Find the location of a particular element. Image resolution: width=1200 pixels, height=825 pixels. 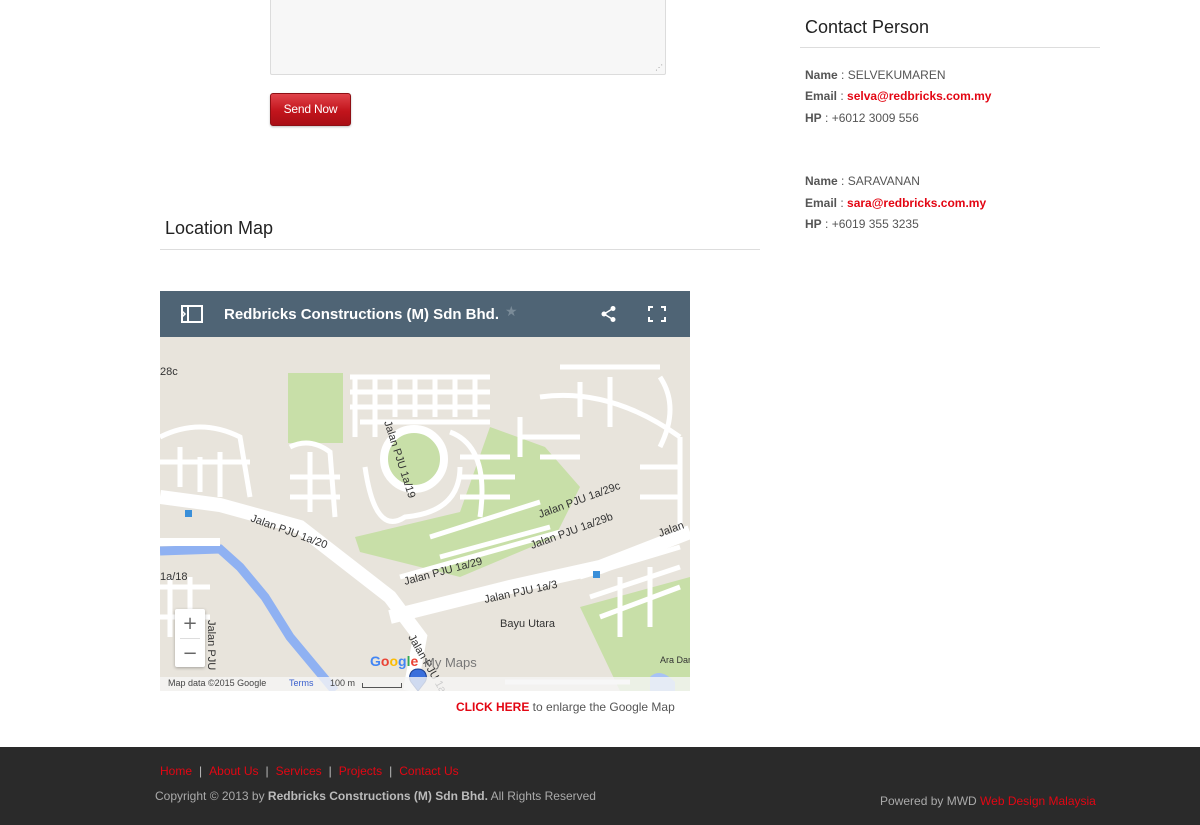

map-attribution: Map data ©2015 Google is located at coordinates (217, 683).